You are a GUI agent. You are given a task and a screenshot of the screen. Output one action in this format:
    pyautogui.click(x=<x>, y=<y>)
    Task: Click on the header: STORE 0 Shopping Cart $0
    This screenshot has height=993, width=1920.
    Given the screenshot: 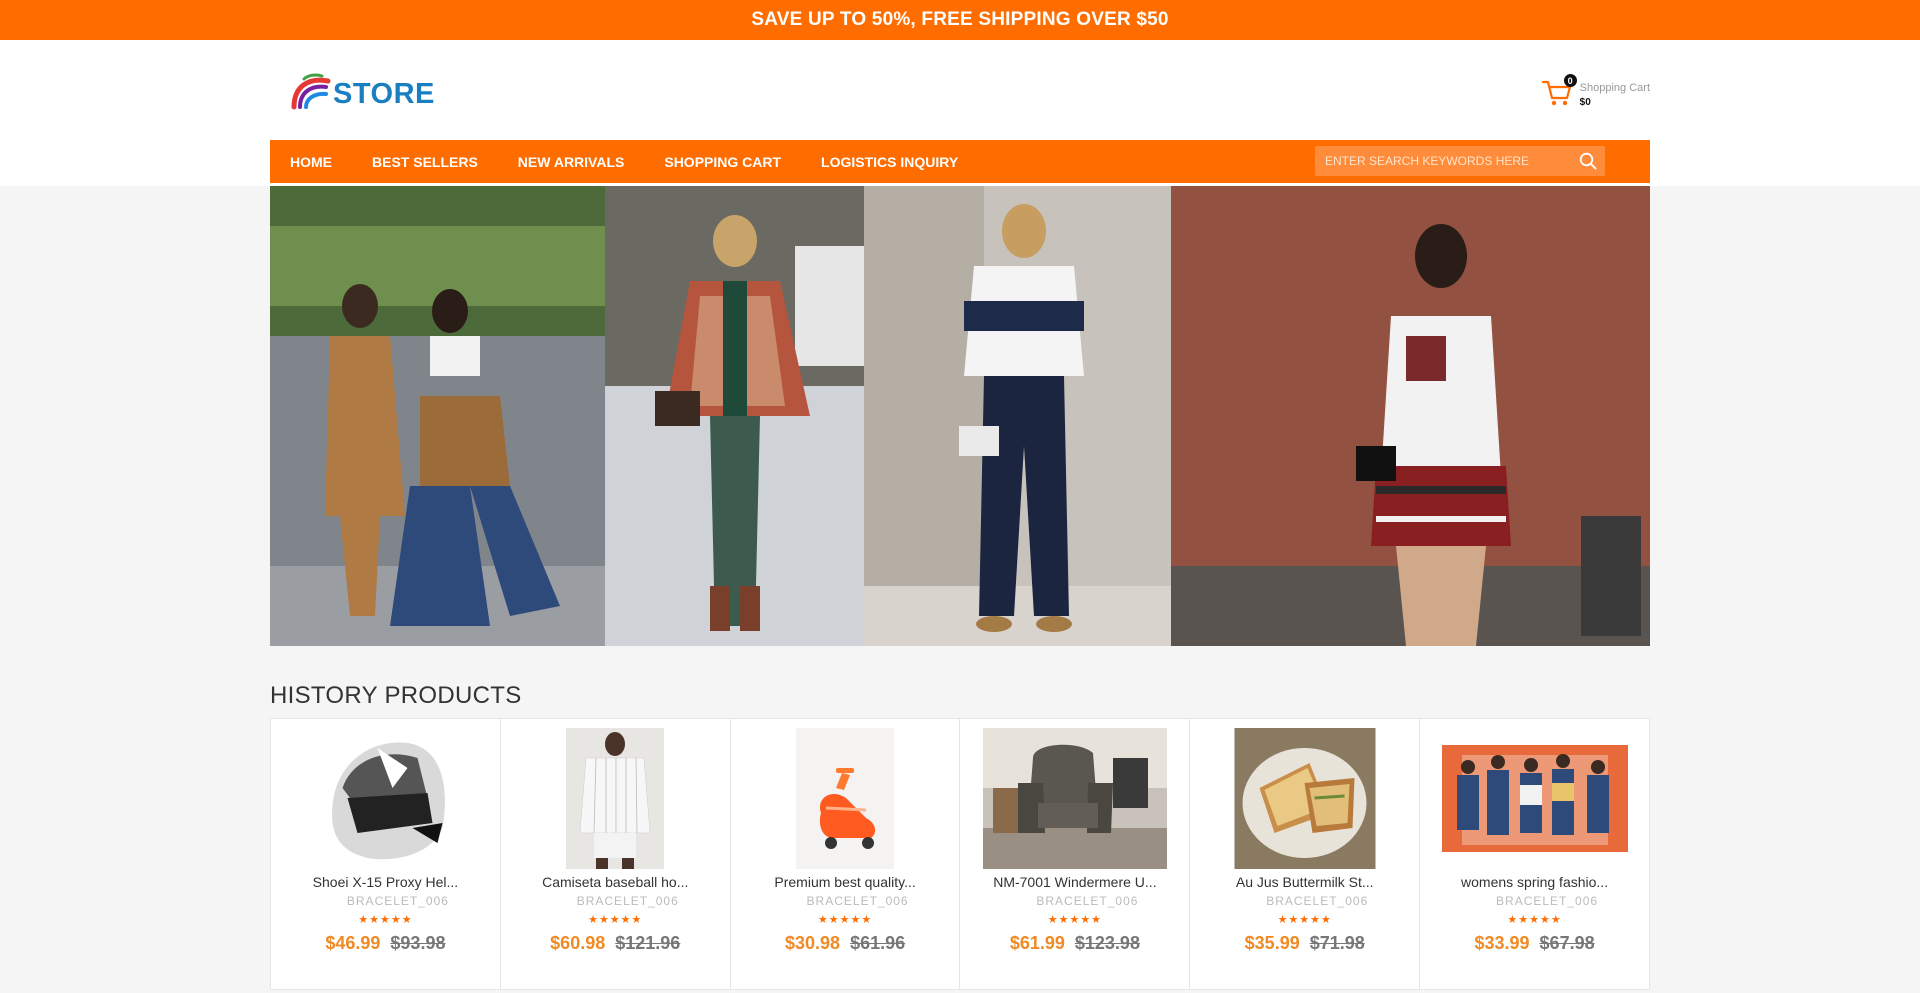 What is the action you would take?
    pyautogui.click(x=960, y=90)
    